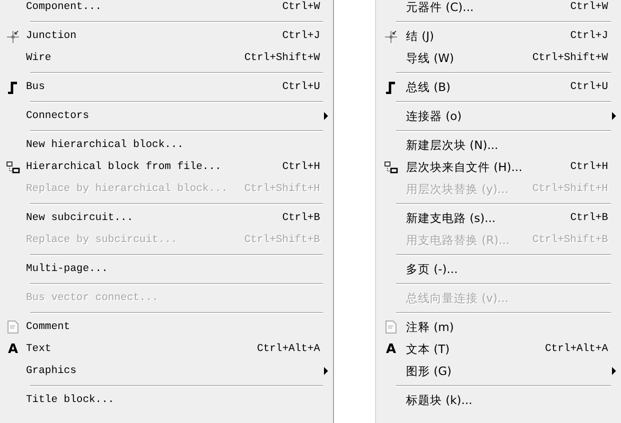  Describe the element at coordinates (498, 349) in the screenshot. I see `menu-item: A 文本 (T) Ctrl+Alt+A` at that location.